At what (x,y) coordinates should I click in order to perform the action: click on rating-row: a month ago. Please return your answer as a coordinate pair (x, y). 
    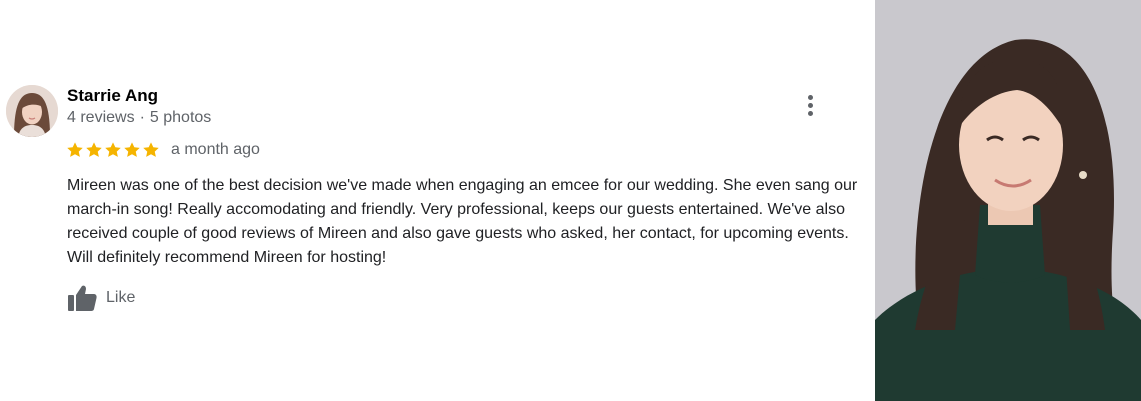
    Looking at the image, I should click on (163, 150).